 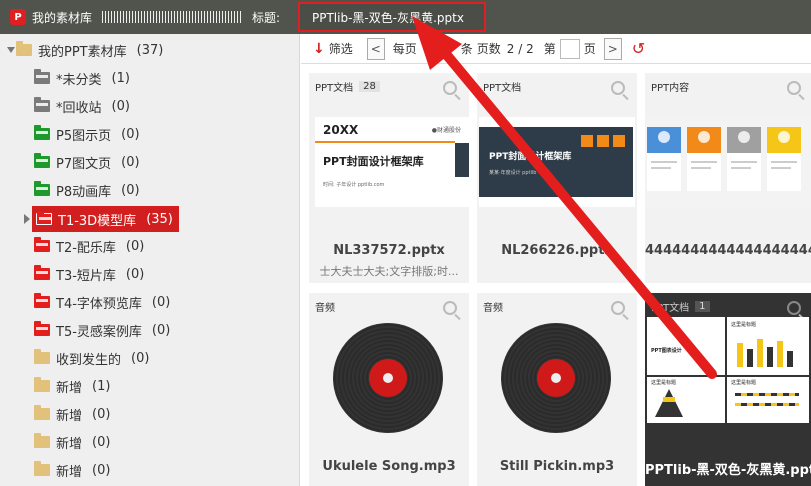 What do you see at coordinates (150, 50) in the screenshot?
I see `sidebar-item-count: (37)` at bounding box center [150, 50].